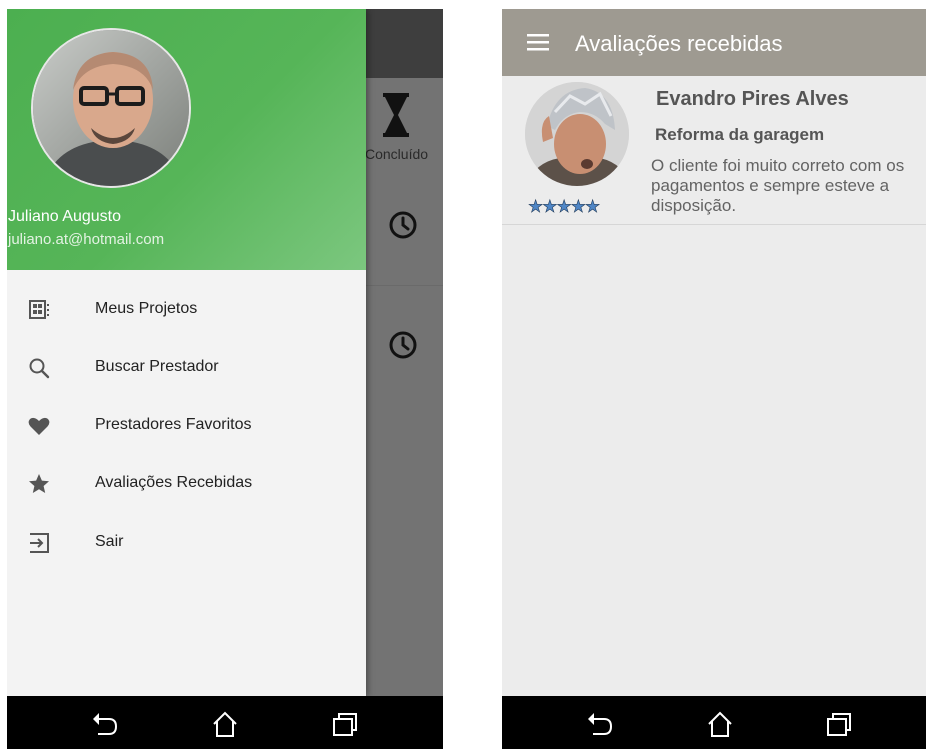  I want to click on menu-item-label: Prestadores Favoritos, so click(173, 424).